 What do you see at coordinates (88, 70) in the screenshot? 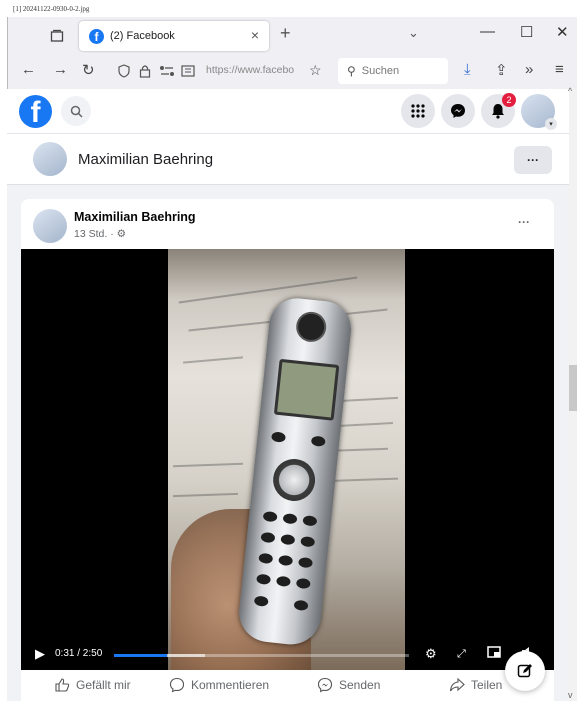
I see `reload-icon: ↻` at bounding box center [88, 70].